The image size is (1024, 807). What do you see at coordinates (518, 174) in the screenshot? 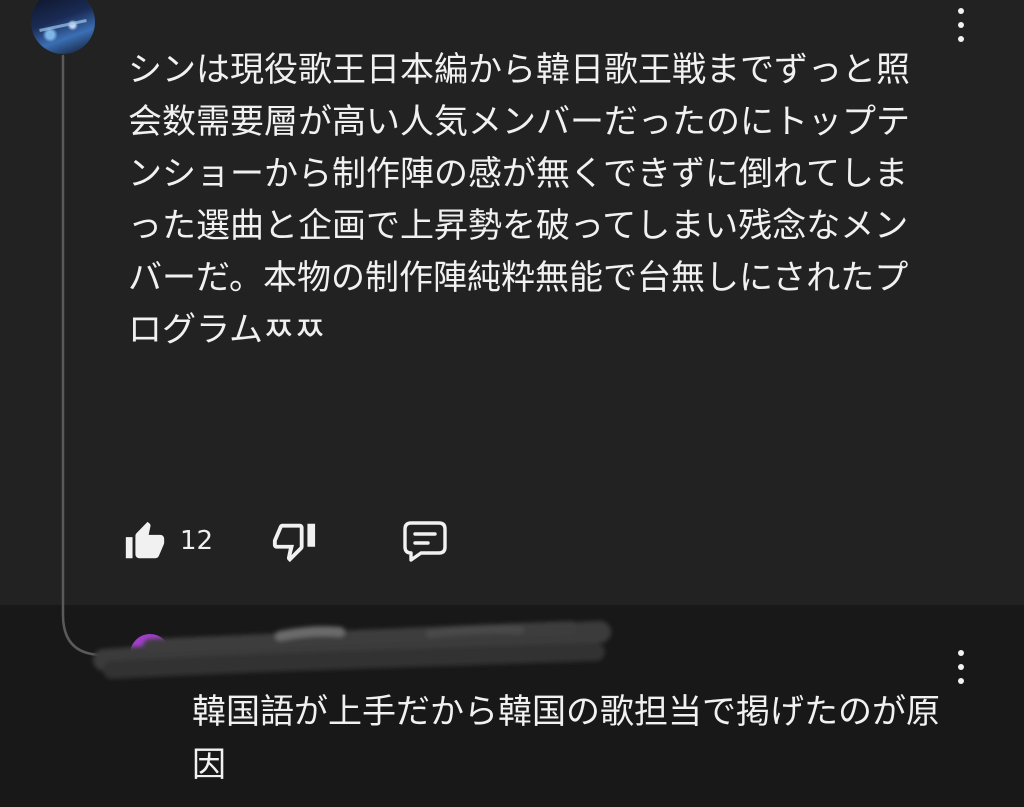
I see `comment-text-line: ンショーから制作陣の感が無くできずに倒れてしま` at bounding box center [518, 174].